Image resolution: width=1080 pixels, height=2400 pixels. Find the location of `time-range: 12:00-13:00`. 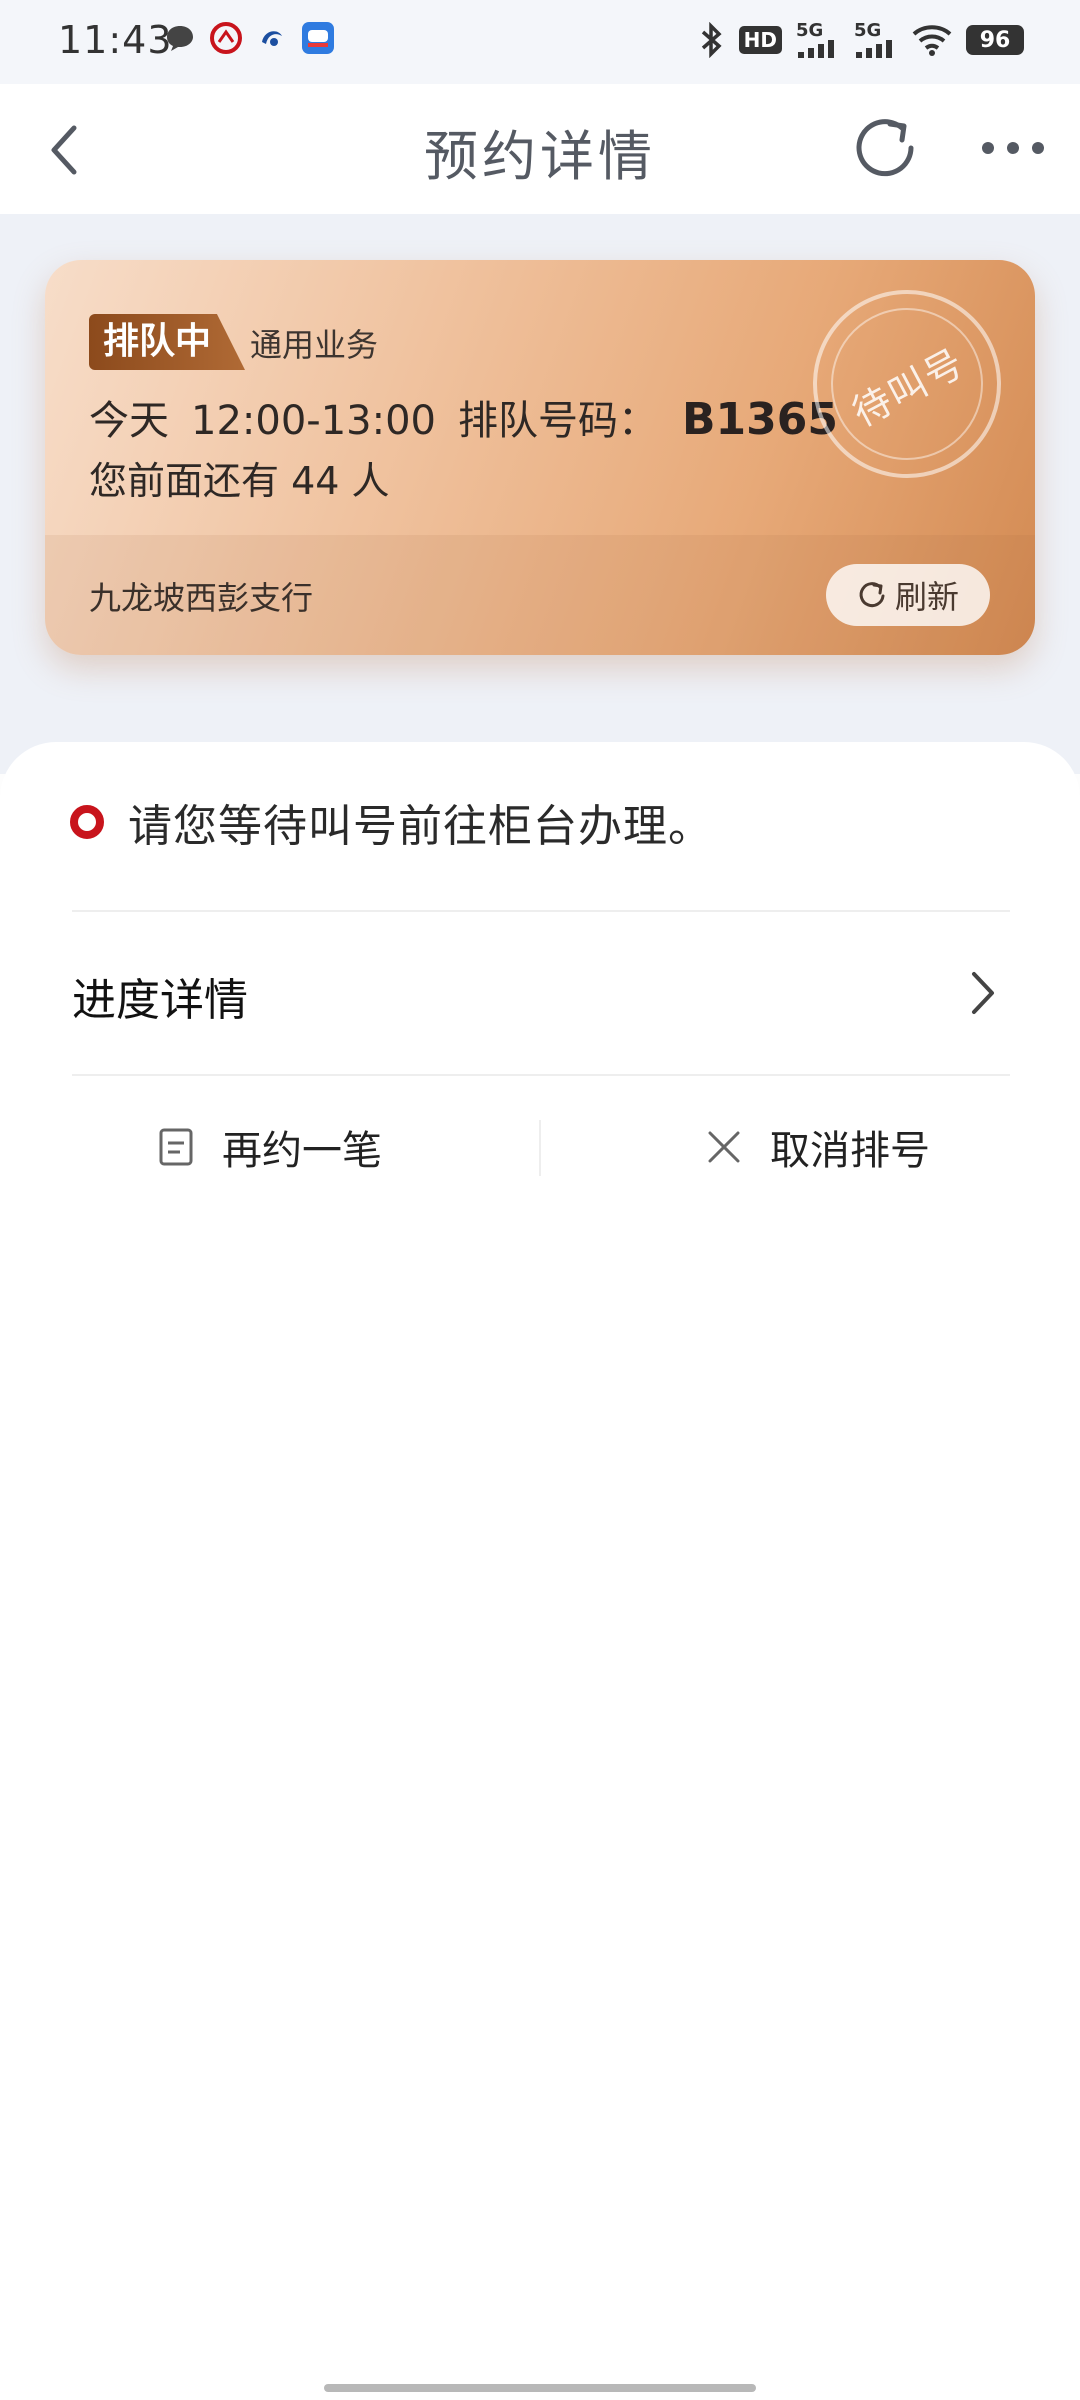

time-range: 12:00-13:00 is located at coordinates (313, 421).